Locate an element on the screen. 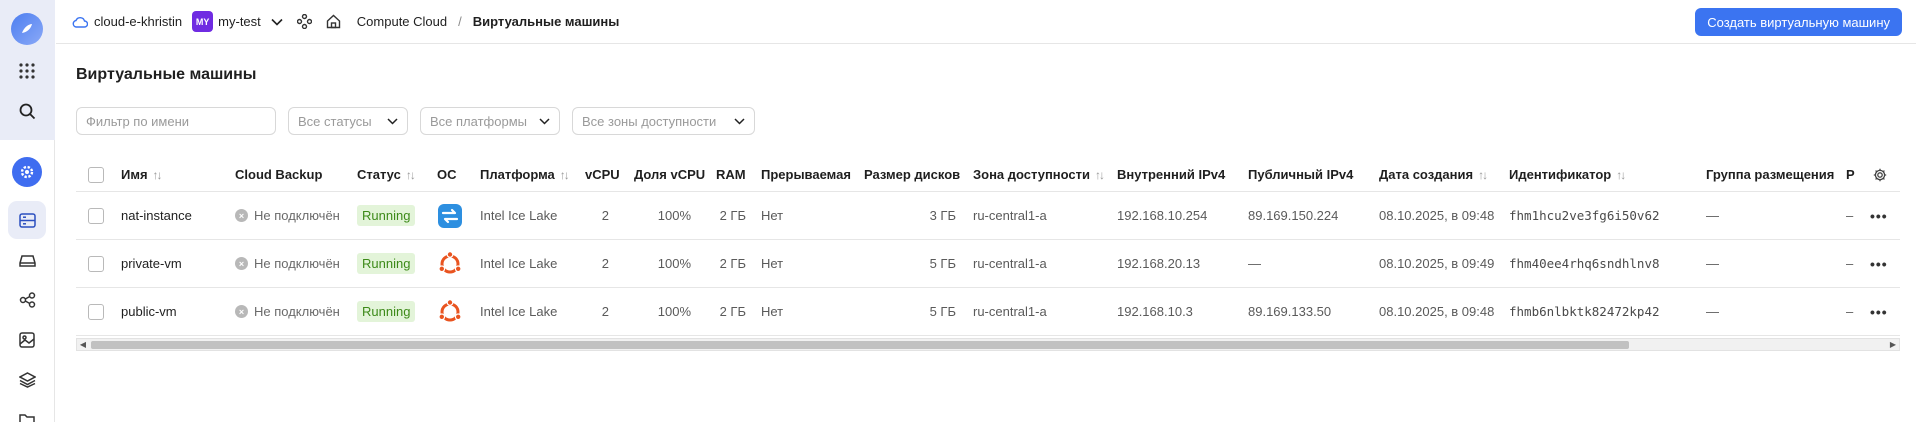 The width and height of the screenshot is (1916, 422). column-label: Прерываемая is located at coordinates (806, 174).